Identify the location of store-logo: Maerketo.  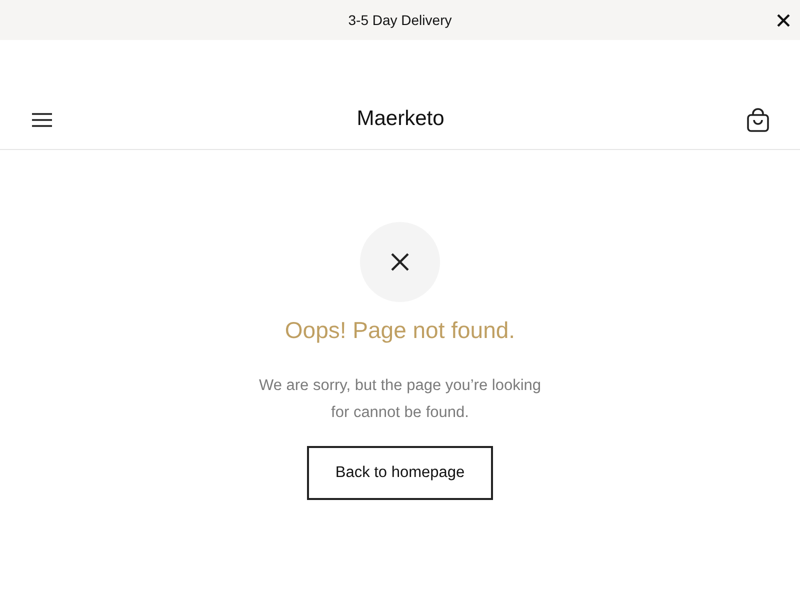
(400, 119).